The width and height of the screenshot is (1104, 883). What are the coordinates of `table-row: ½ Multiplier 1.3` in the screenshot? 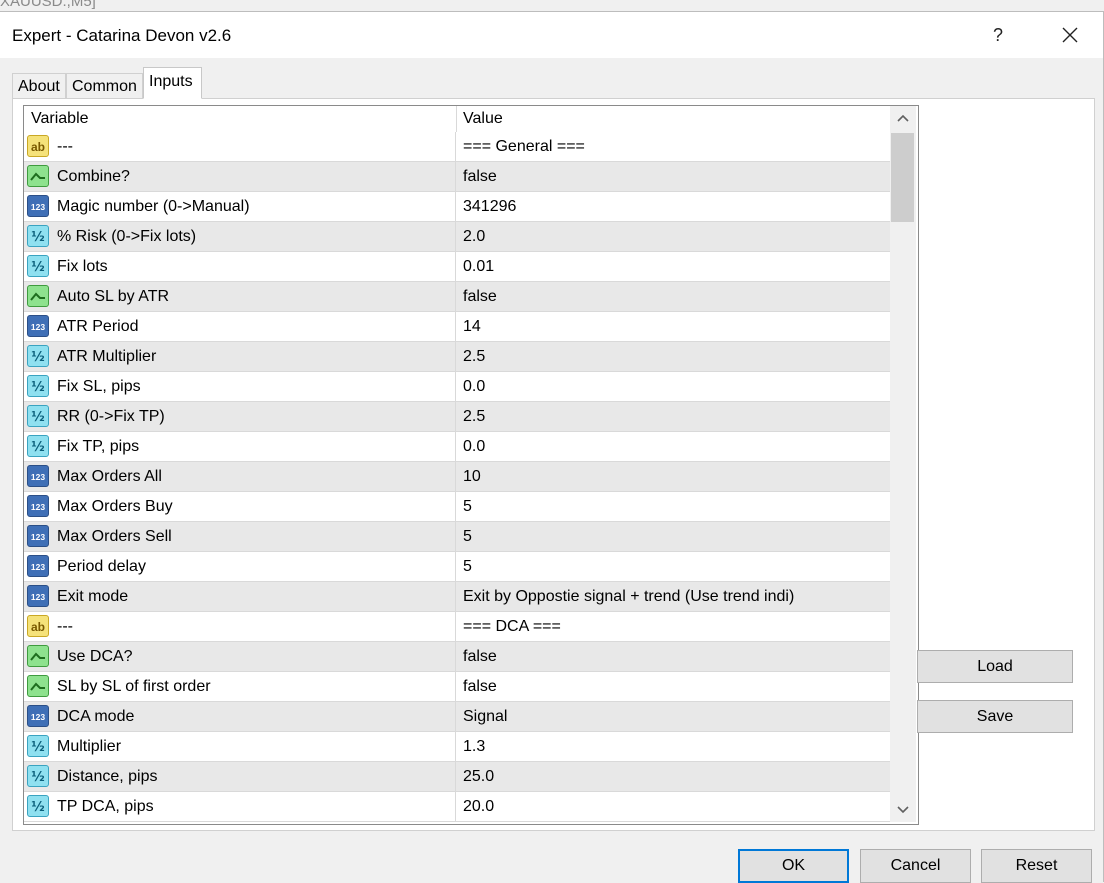 It's located at (457, 747).